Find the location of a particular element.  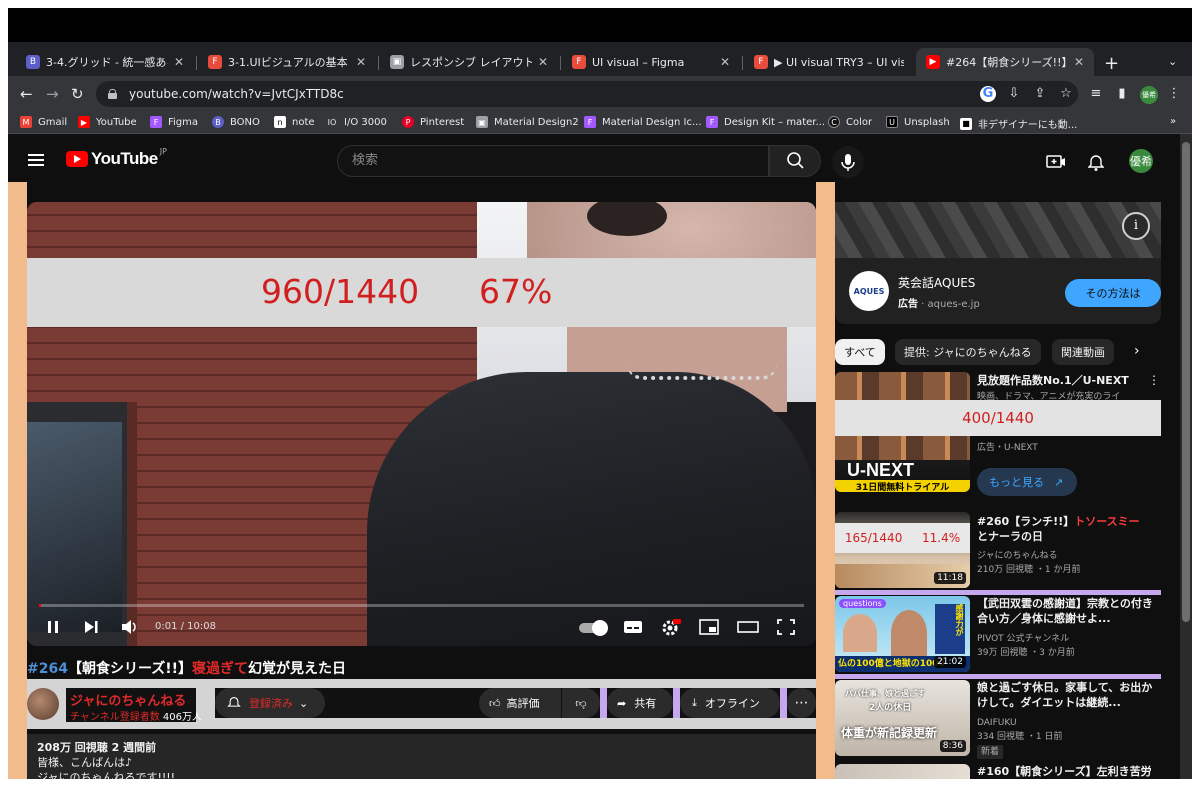

channel-name: ジャにのちゃんねる is located at coordinates (128, 699).